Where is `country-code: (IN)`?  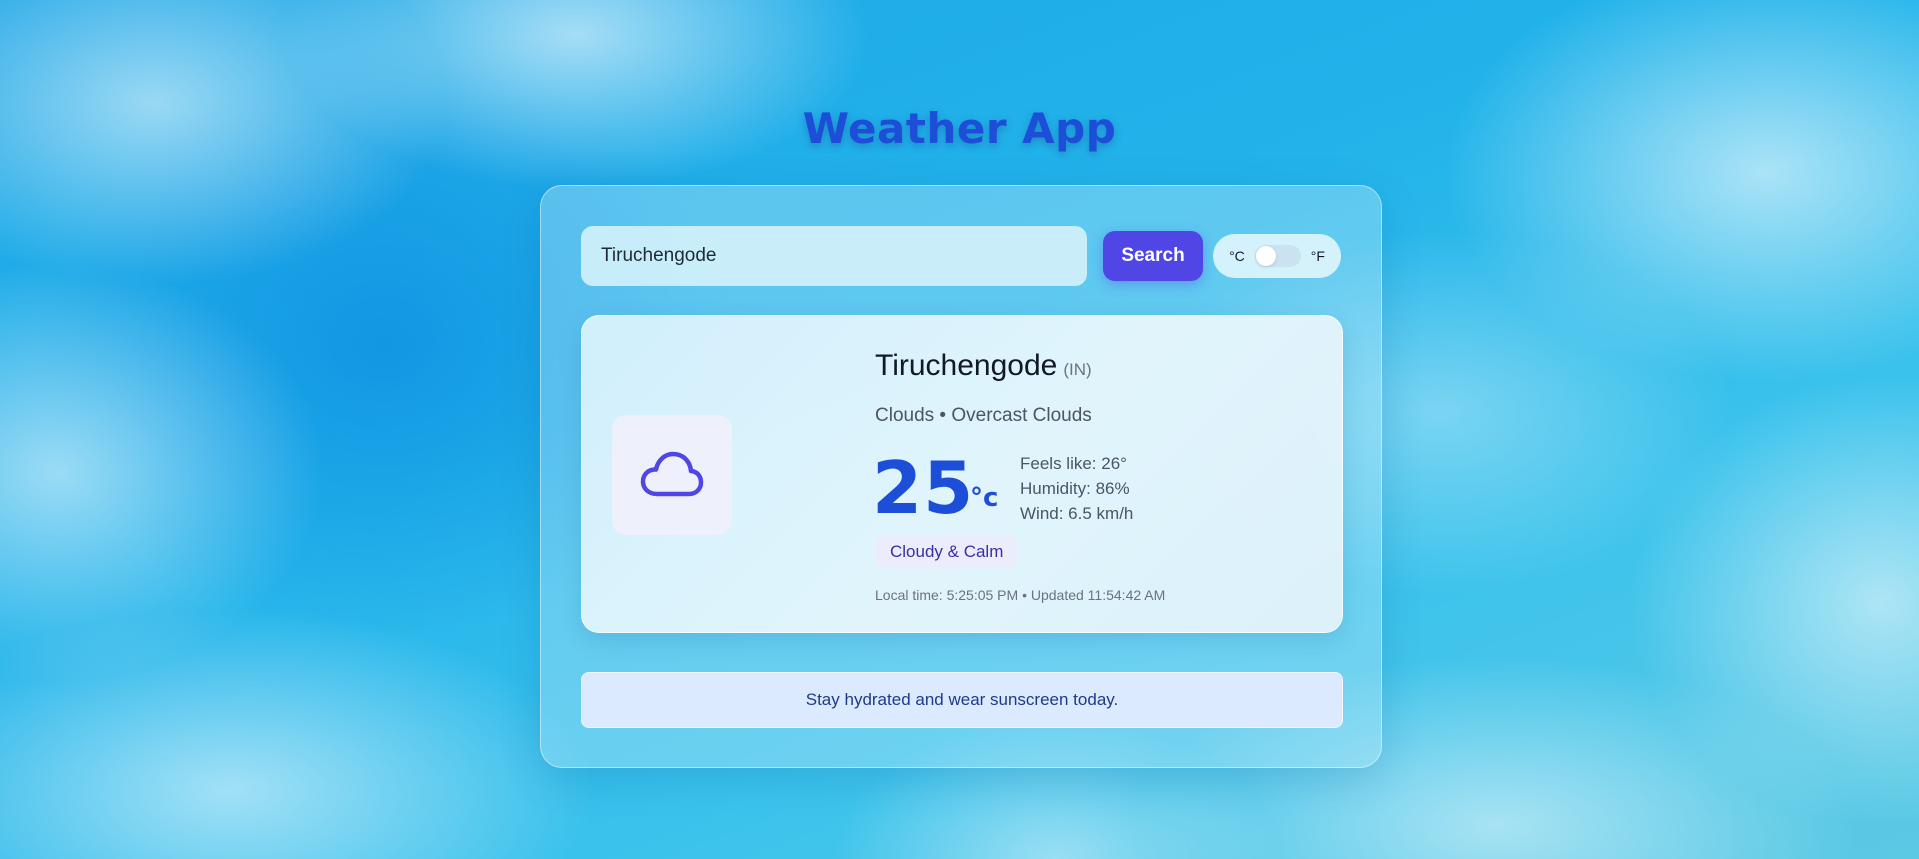 country-code: (IN) is located at coordinates (1077, 369).